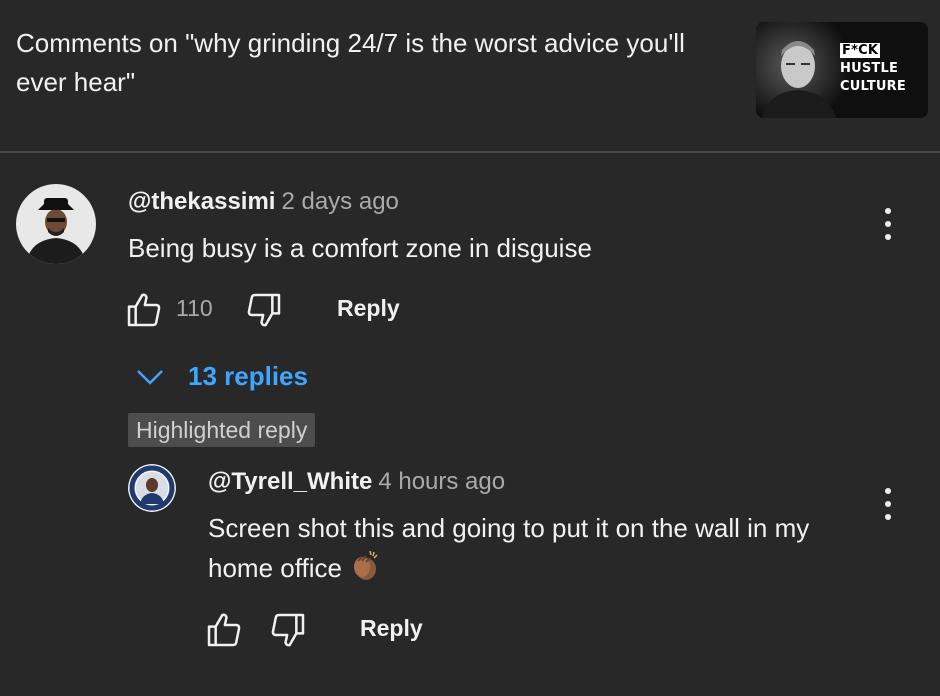 The image size is (940, 696). What do you see at coordinates (222, 430) in the screenshot?
I see `highlighted-reply-badge: Highlighted reply` at bounding box center [222, 430].